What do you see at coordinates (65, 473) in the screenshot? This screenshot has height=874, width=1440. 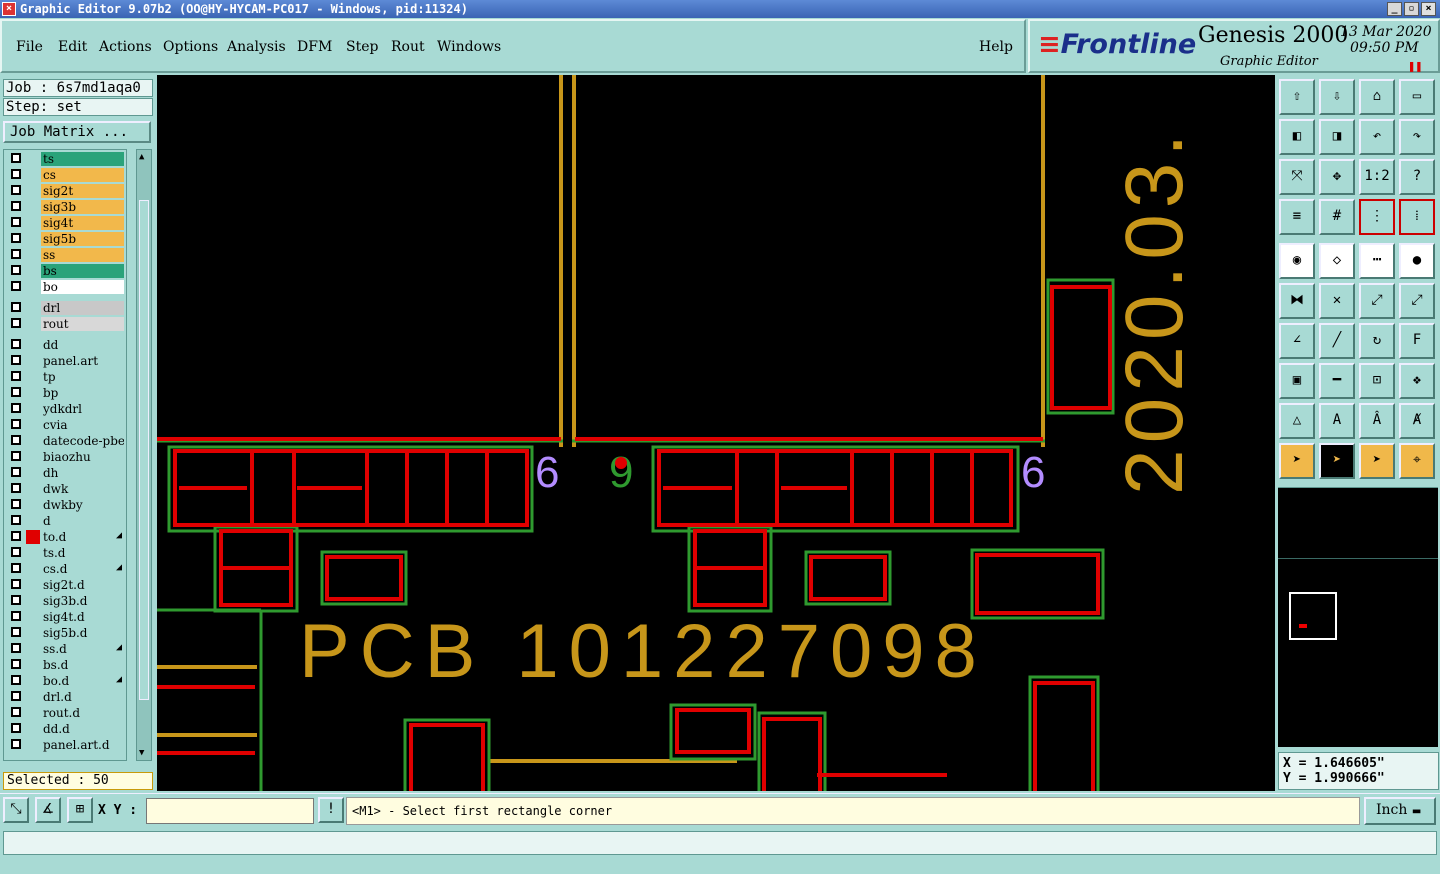 I see `layer-row: dh` at bounding box center [65, 473].